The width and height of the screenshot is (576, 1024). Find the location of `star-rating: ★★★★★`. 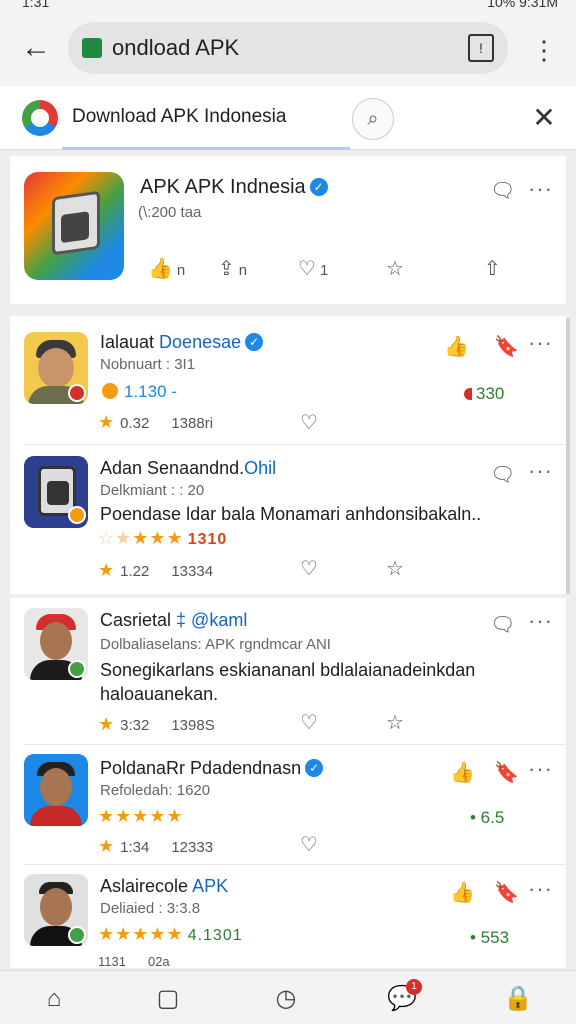

star-rating: ★★★★★ is located at coordinates (141, 816).